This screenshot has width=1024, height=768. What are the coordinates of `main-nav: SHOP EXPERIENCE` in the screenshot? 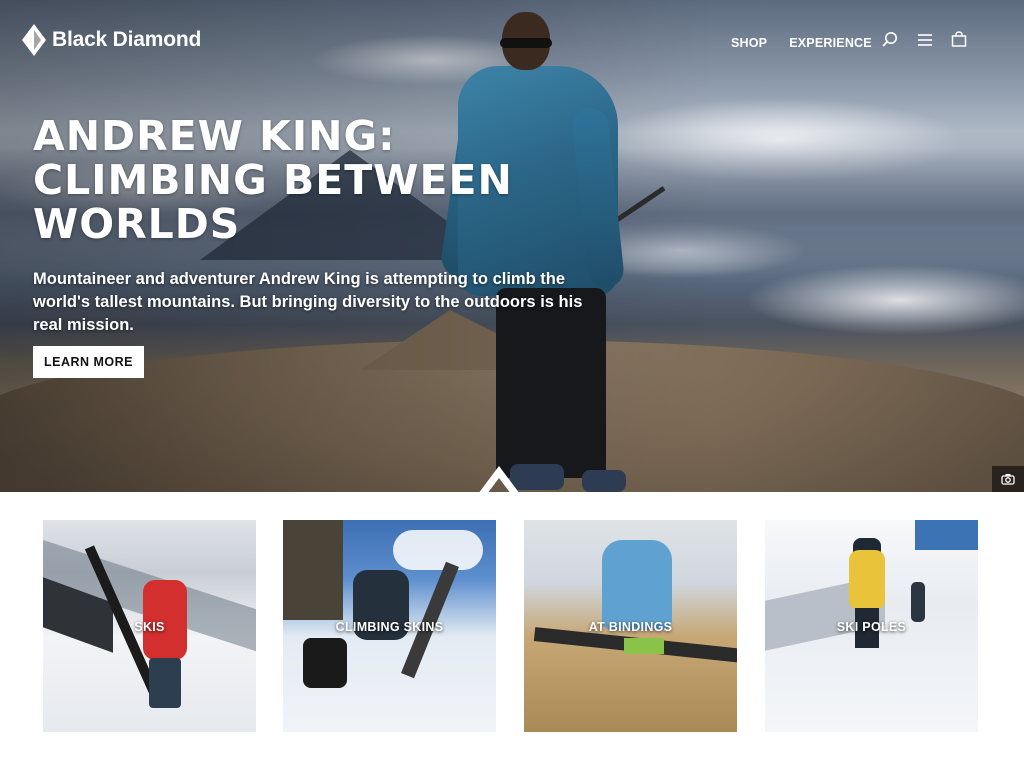 It's located at (801, 43).